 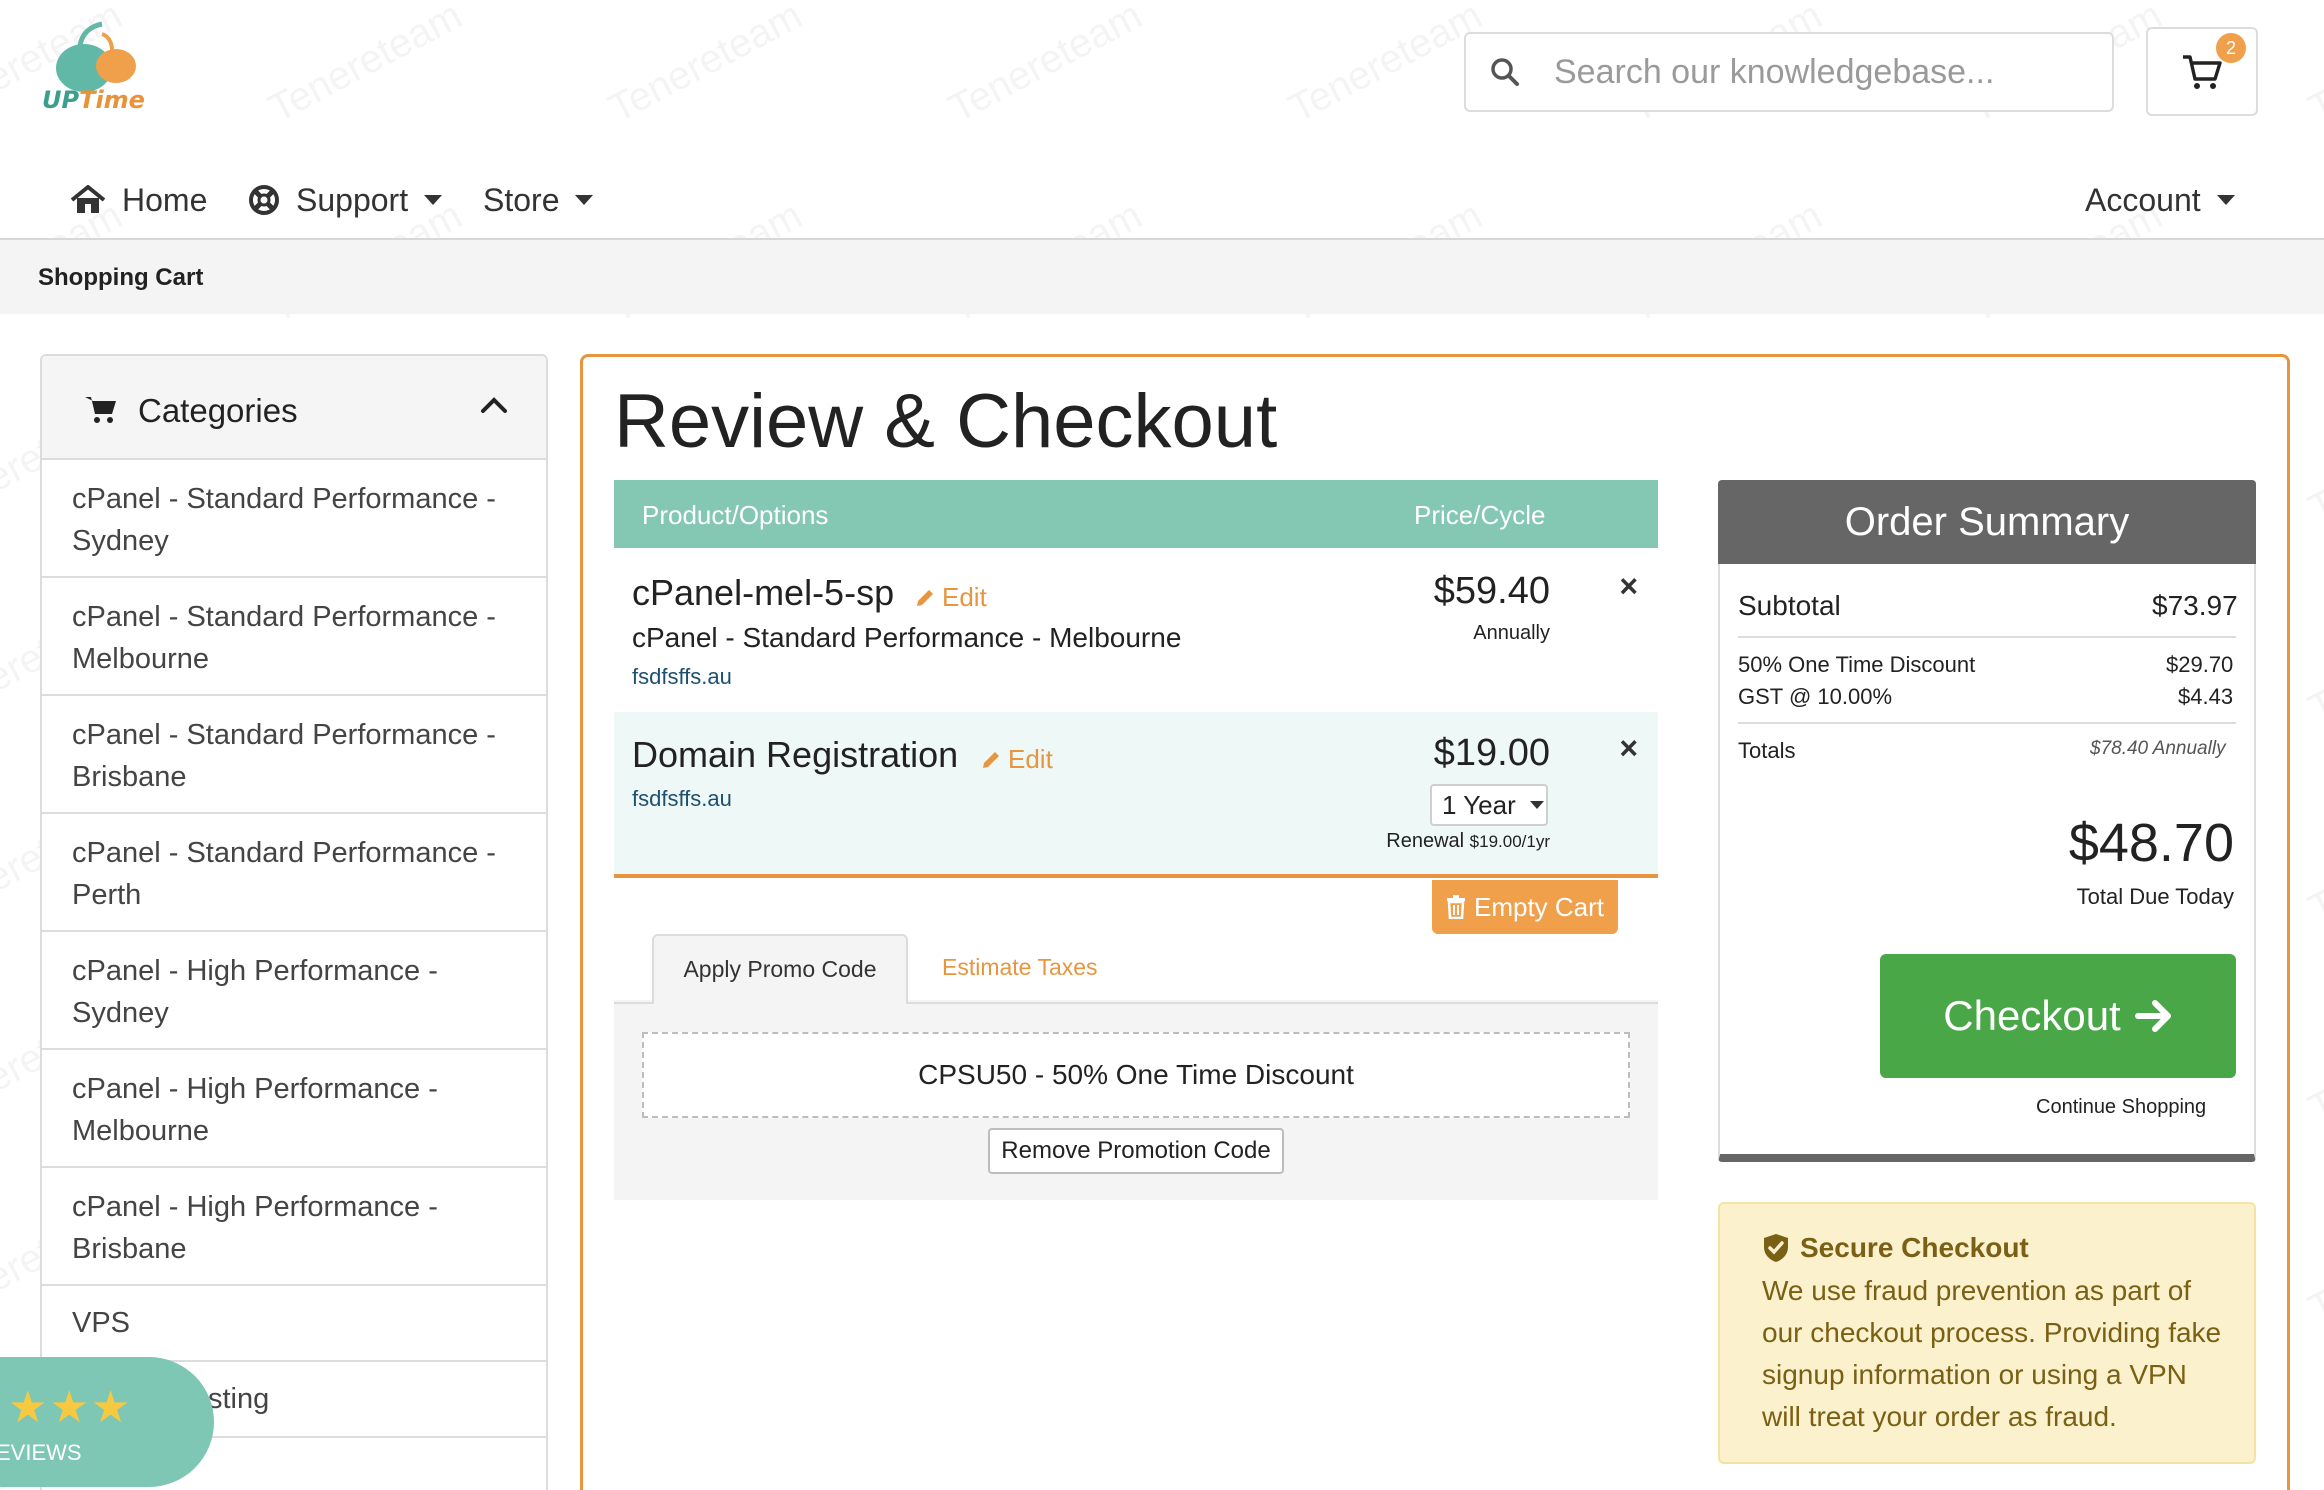 What do you see at coordinates (1987, 522) in the screenshot?
I see `order-summary-title: Order Summary` at bounding box center [1987, 522].